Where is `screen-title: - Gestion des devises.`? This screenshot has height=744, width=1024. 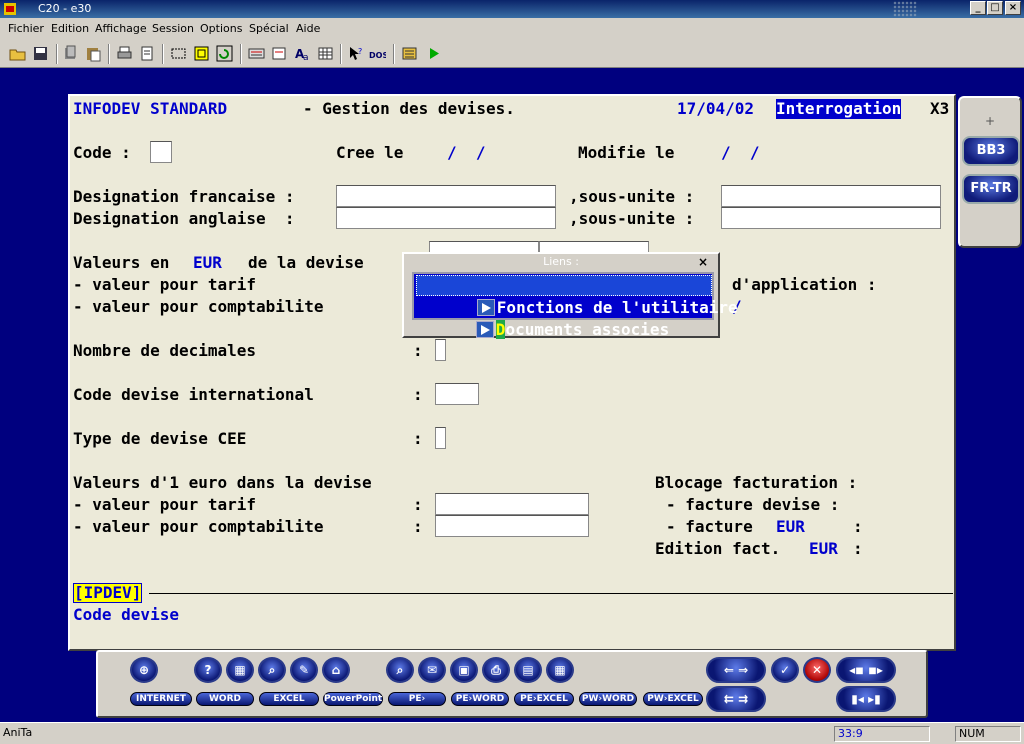
screen-title: - Gestion des devises. is located at coordinates (409, 108).